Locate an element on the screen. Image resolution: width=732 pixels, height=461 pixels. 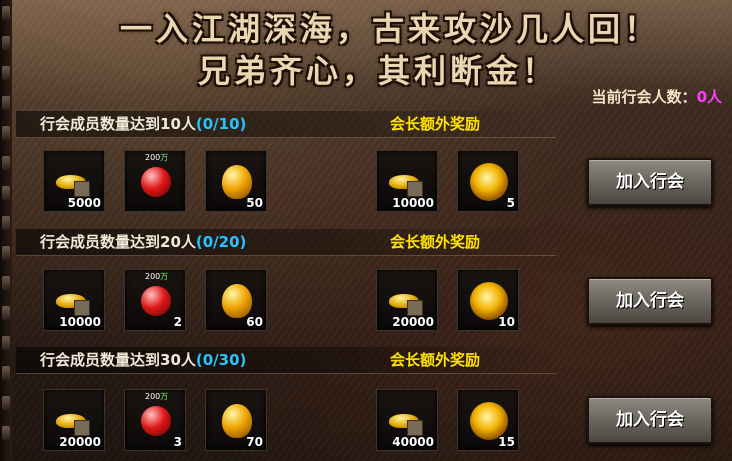
reward-slot-apple: 200万 2 is located at coordinates (155, 300).